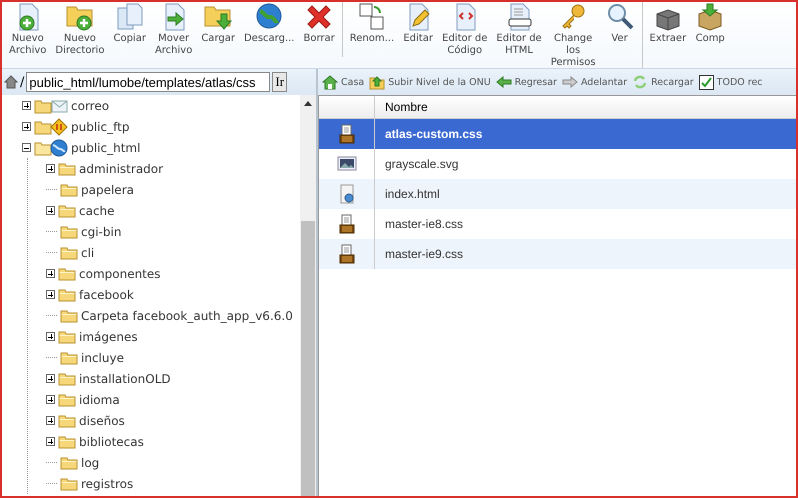 The image size is (798, 498). What do you see at coordinates (557, 194) in the screenshot?
I see `file-row: index.html` at bounding box center [557, 194].